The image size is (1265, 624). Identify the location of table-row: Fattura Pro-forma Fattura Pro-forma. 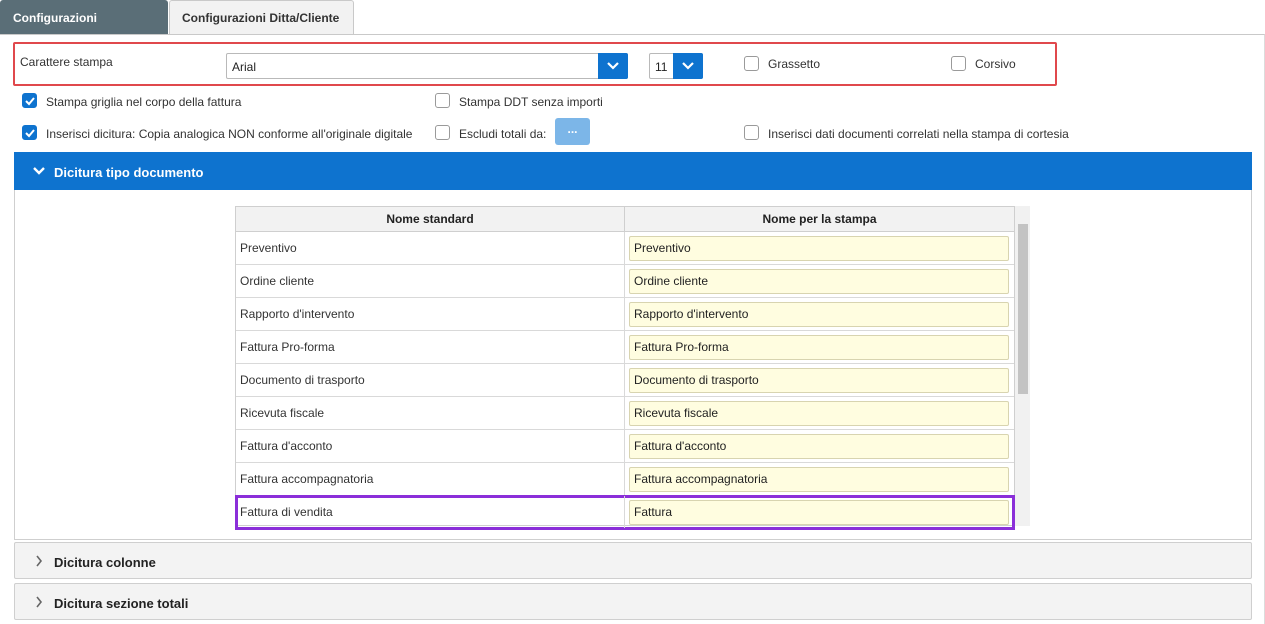
(625, 347).